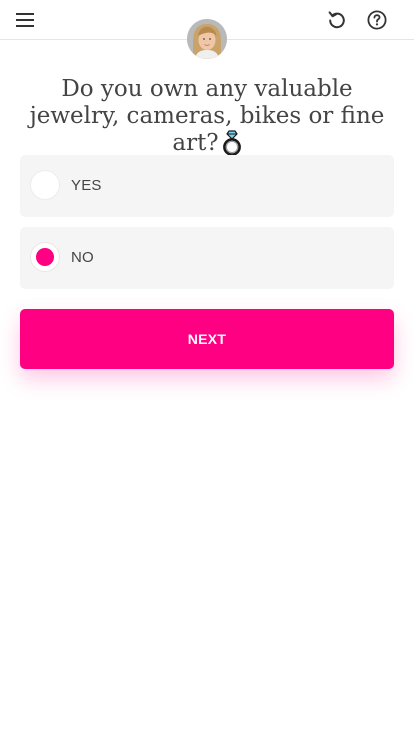 The width and height of the screenshot is (414, 736). What do you see at coordinates (45, 185) in the screenshot?
I see `radio-yes` at bounding box center [45, 185].